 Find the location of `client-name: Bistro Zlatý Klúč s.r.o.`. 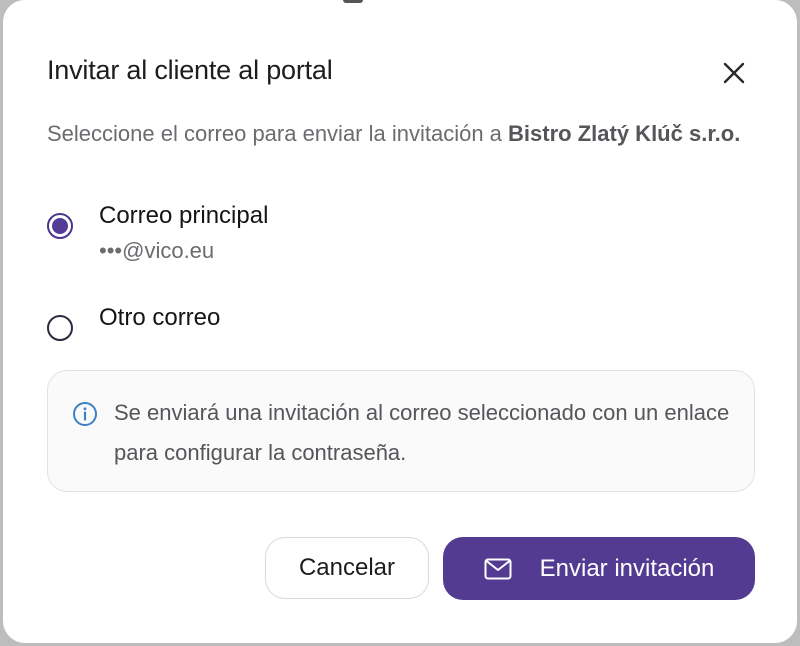

client-name: Bistro Zlatý Klúč s.r.o. is located at coordinates (624, 133).